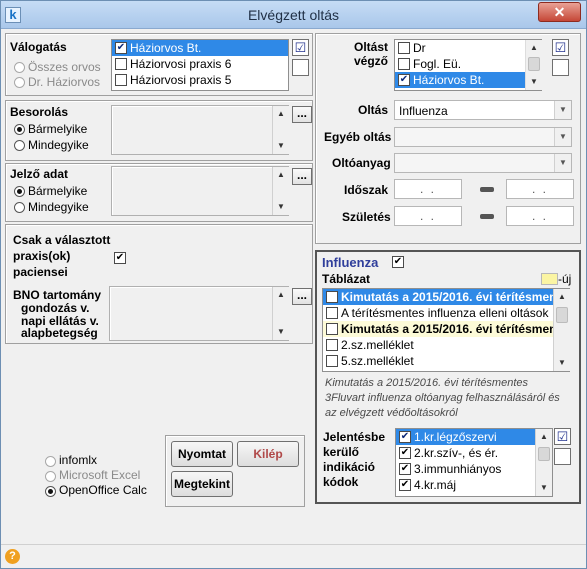 Image resolution: width=587 pixels, height=569 pixels. What do you see at coordinates (560, 47) in the screenshot?
I see `check-all-oltast-vegzo-button: ☑` at bounding box center [560, 47].